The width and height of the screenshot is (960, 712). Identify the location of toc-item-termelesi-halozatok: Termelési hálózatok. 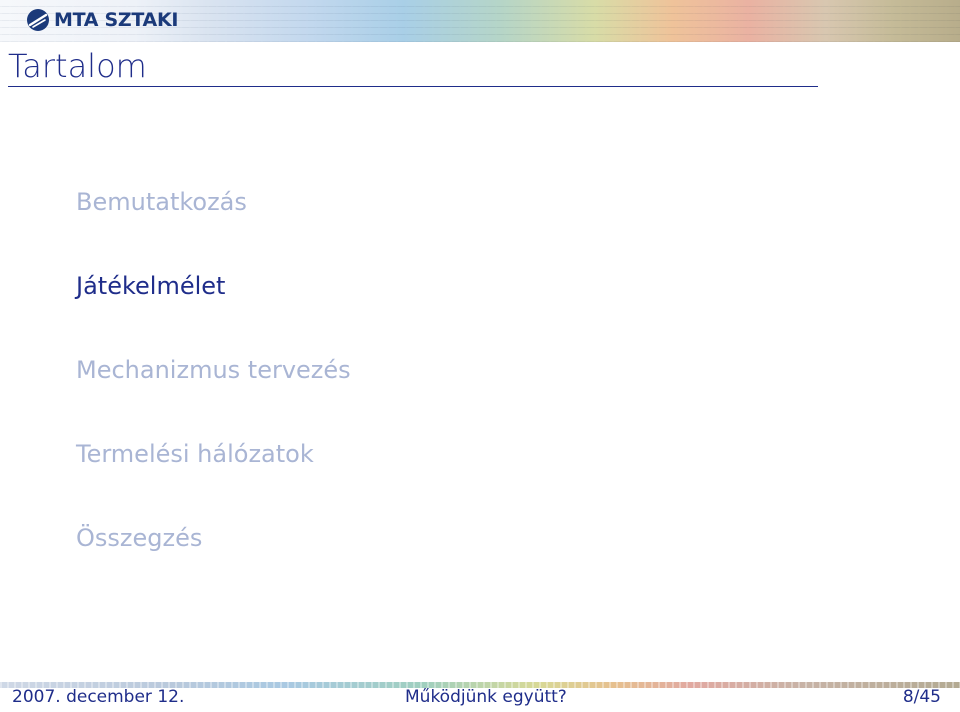
(213, 474).